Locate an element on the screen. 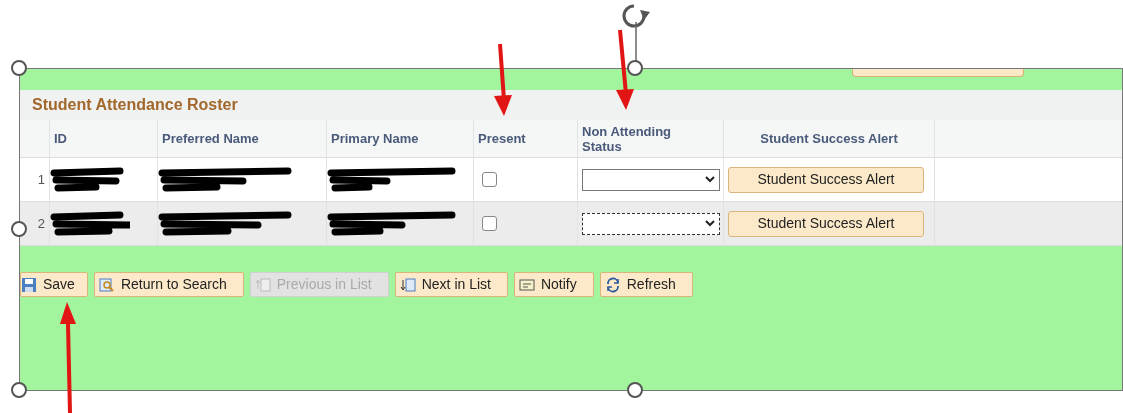 This screenshot has height=413, width=1123. column-header: Student Success Alert is located at coordinates (829, 138).